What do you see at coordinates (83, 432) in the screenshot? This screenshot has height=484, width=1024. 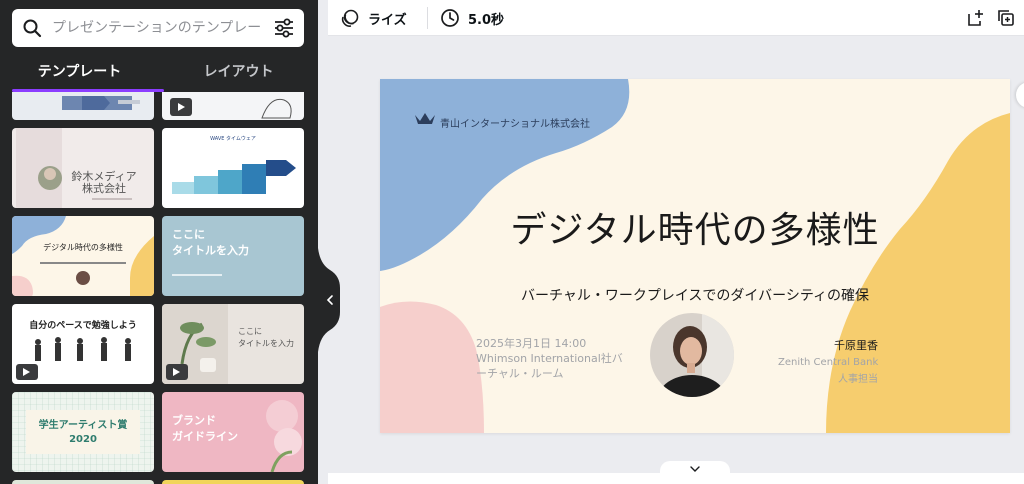 I see `template-thumbnail: 学生アーティスト賞 2020` at bounding box center [83, 432].